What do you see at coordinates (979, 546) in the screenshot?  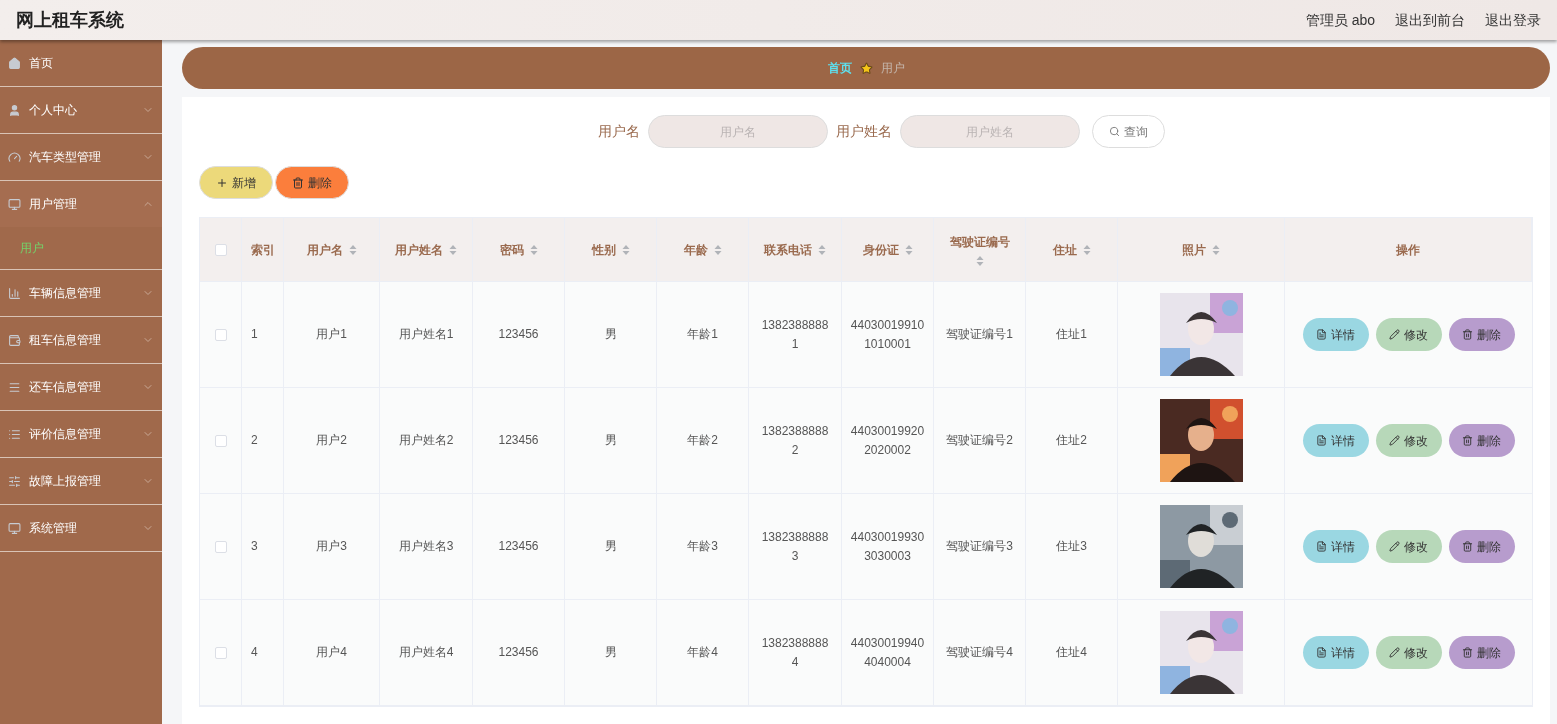 I see `table-cell-text: 驾驶证编号3` at bounding box center [979, 546].